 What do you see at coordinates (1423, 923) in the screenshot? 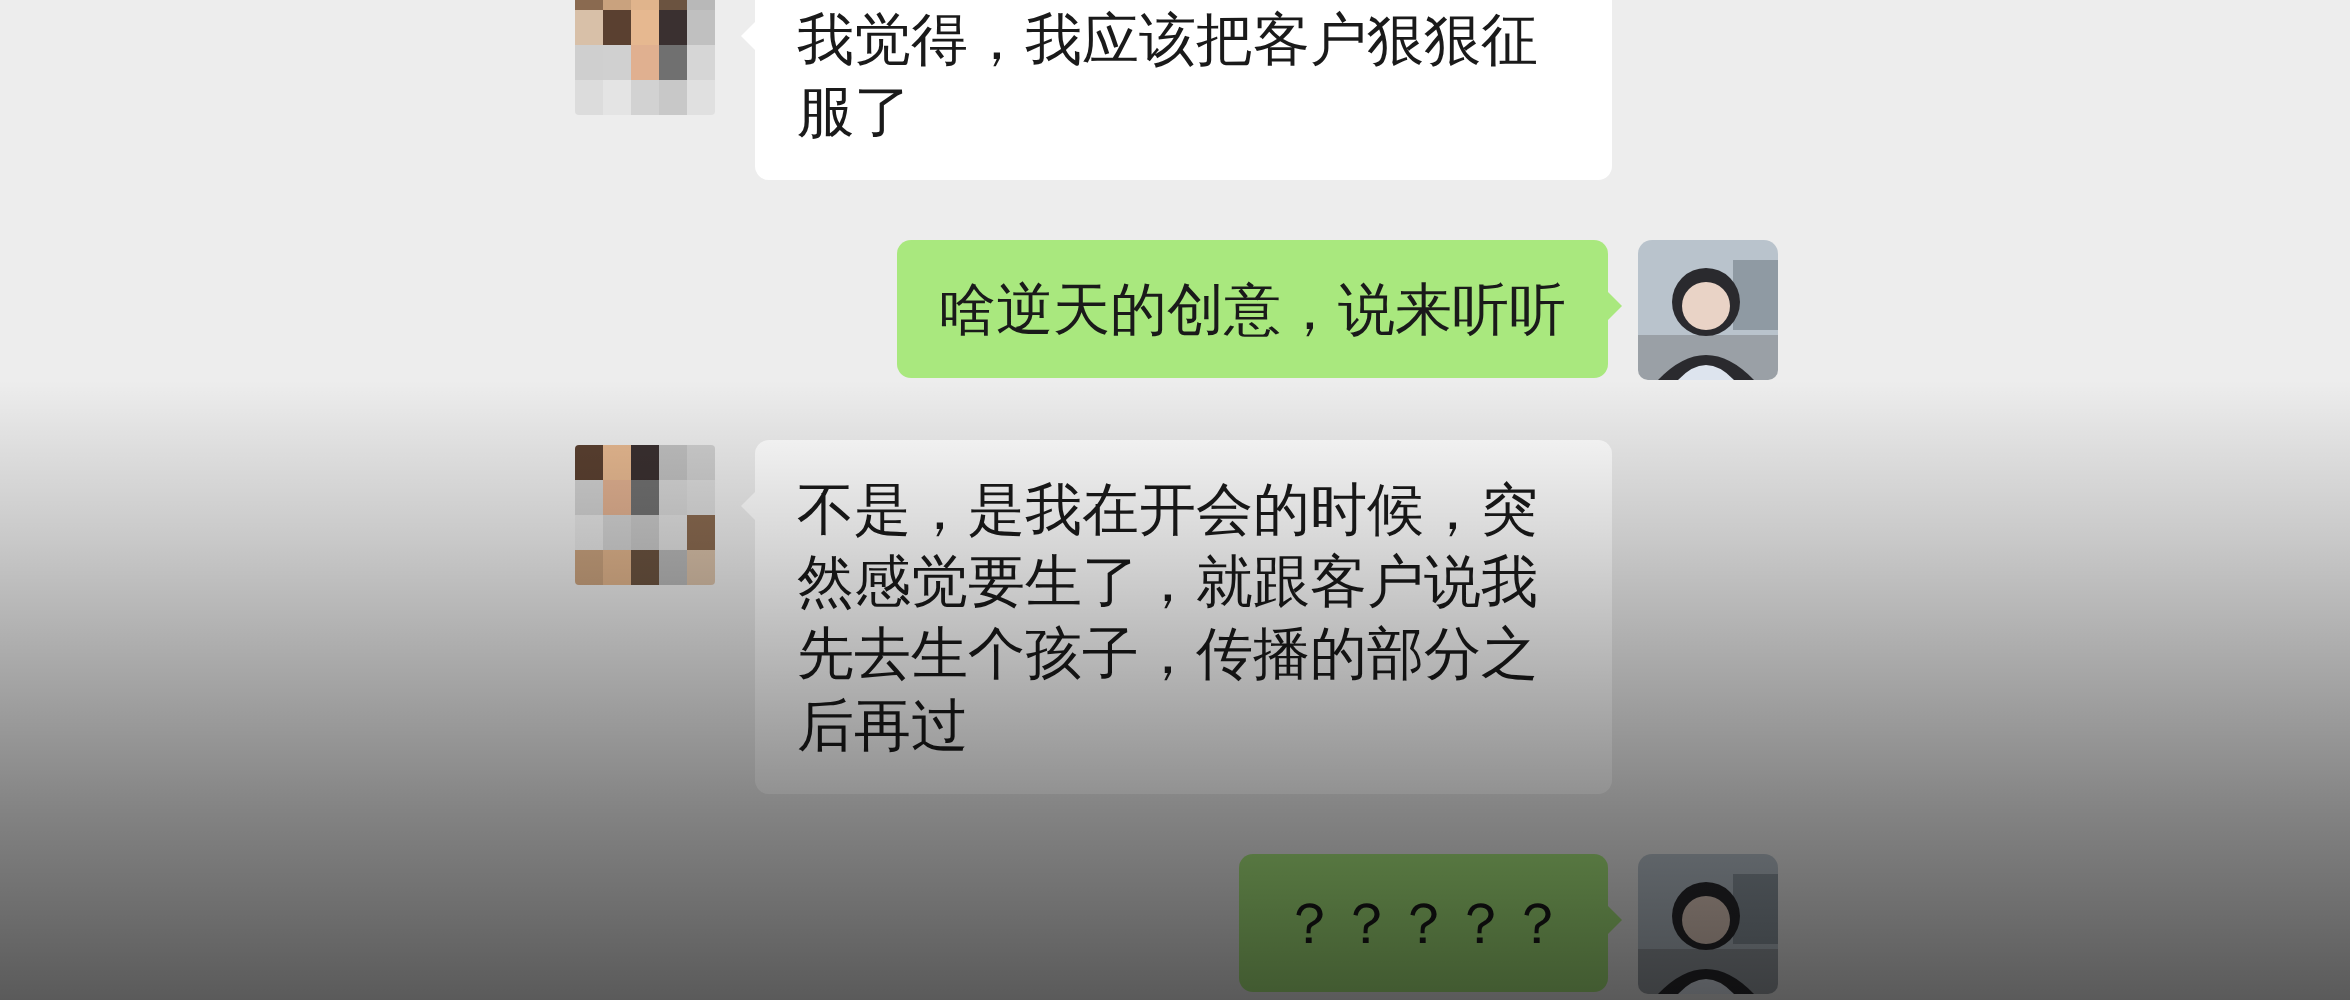
I see `message-bubble: ？？？？？` at bounding box center [1423, 923].